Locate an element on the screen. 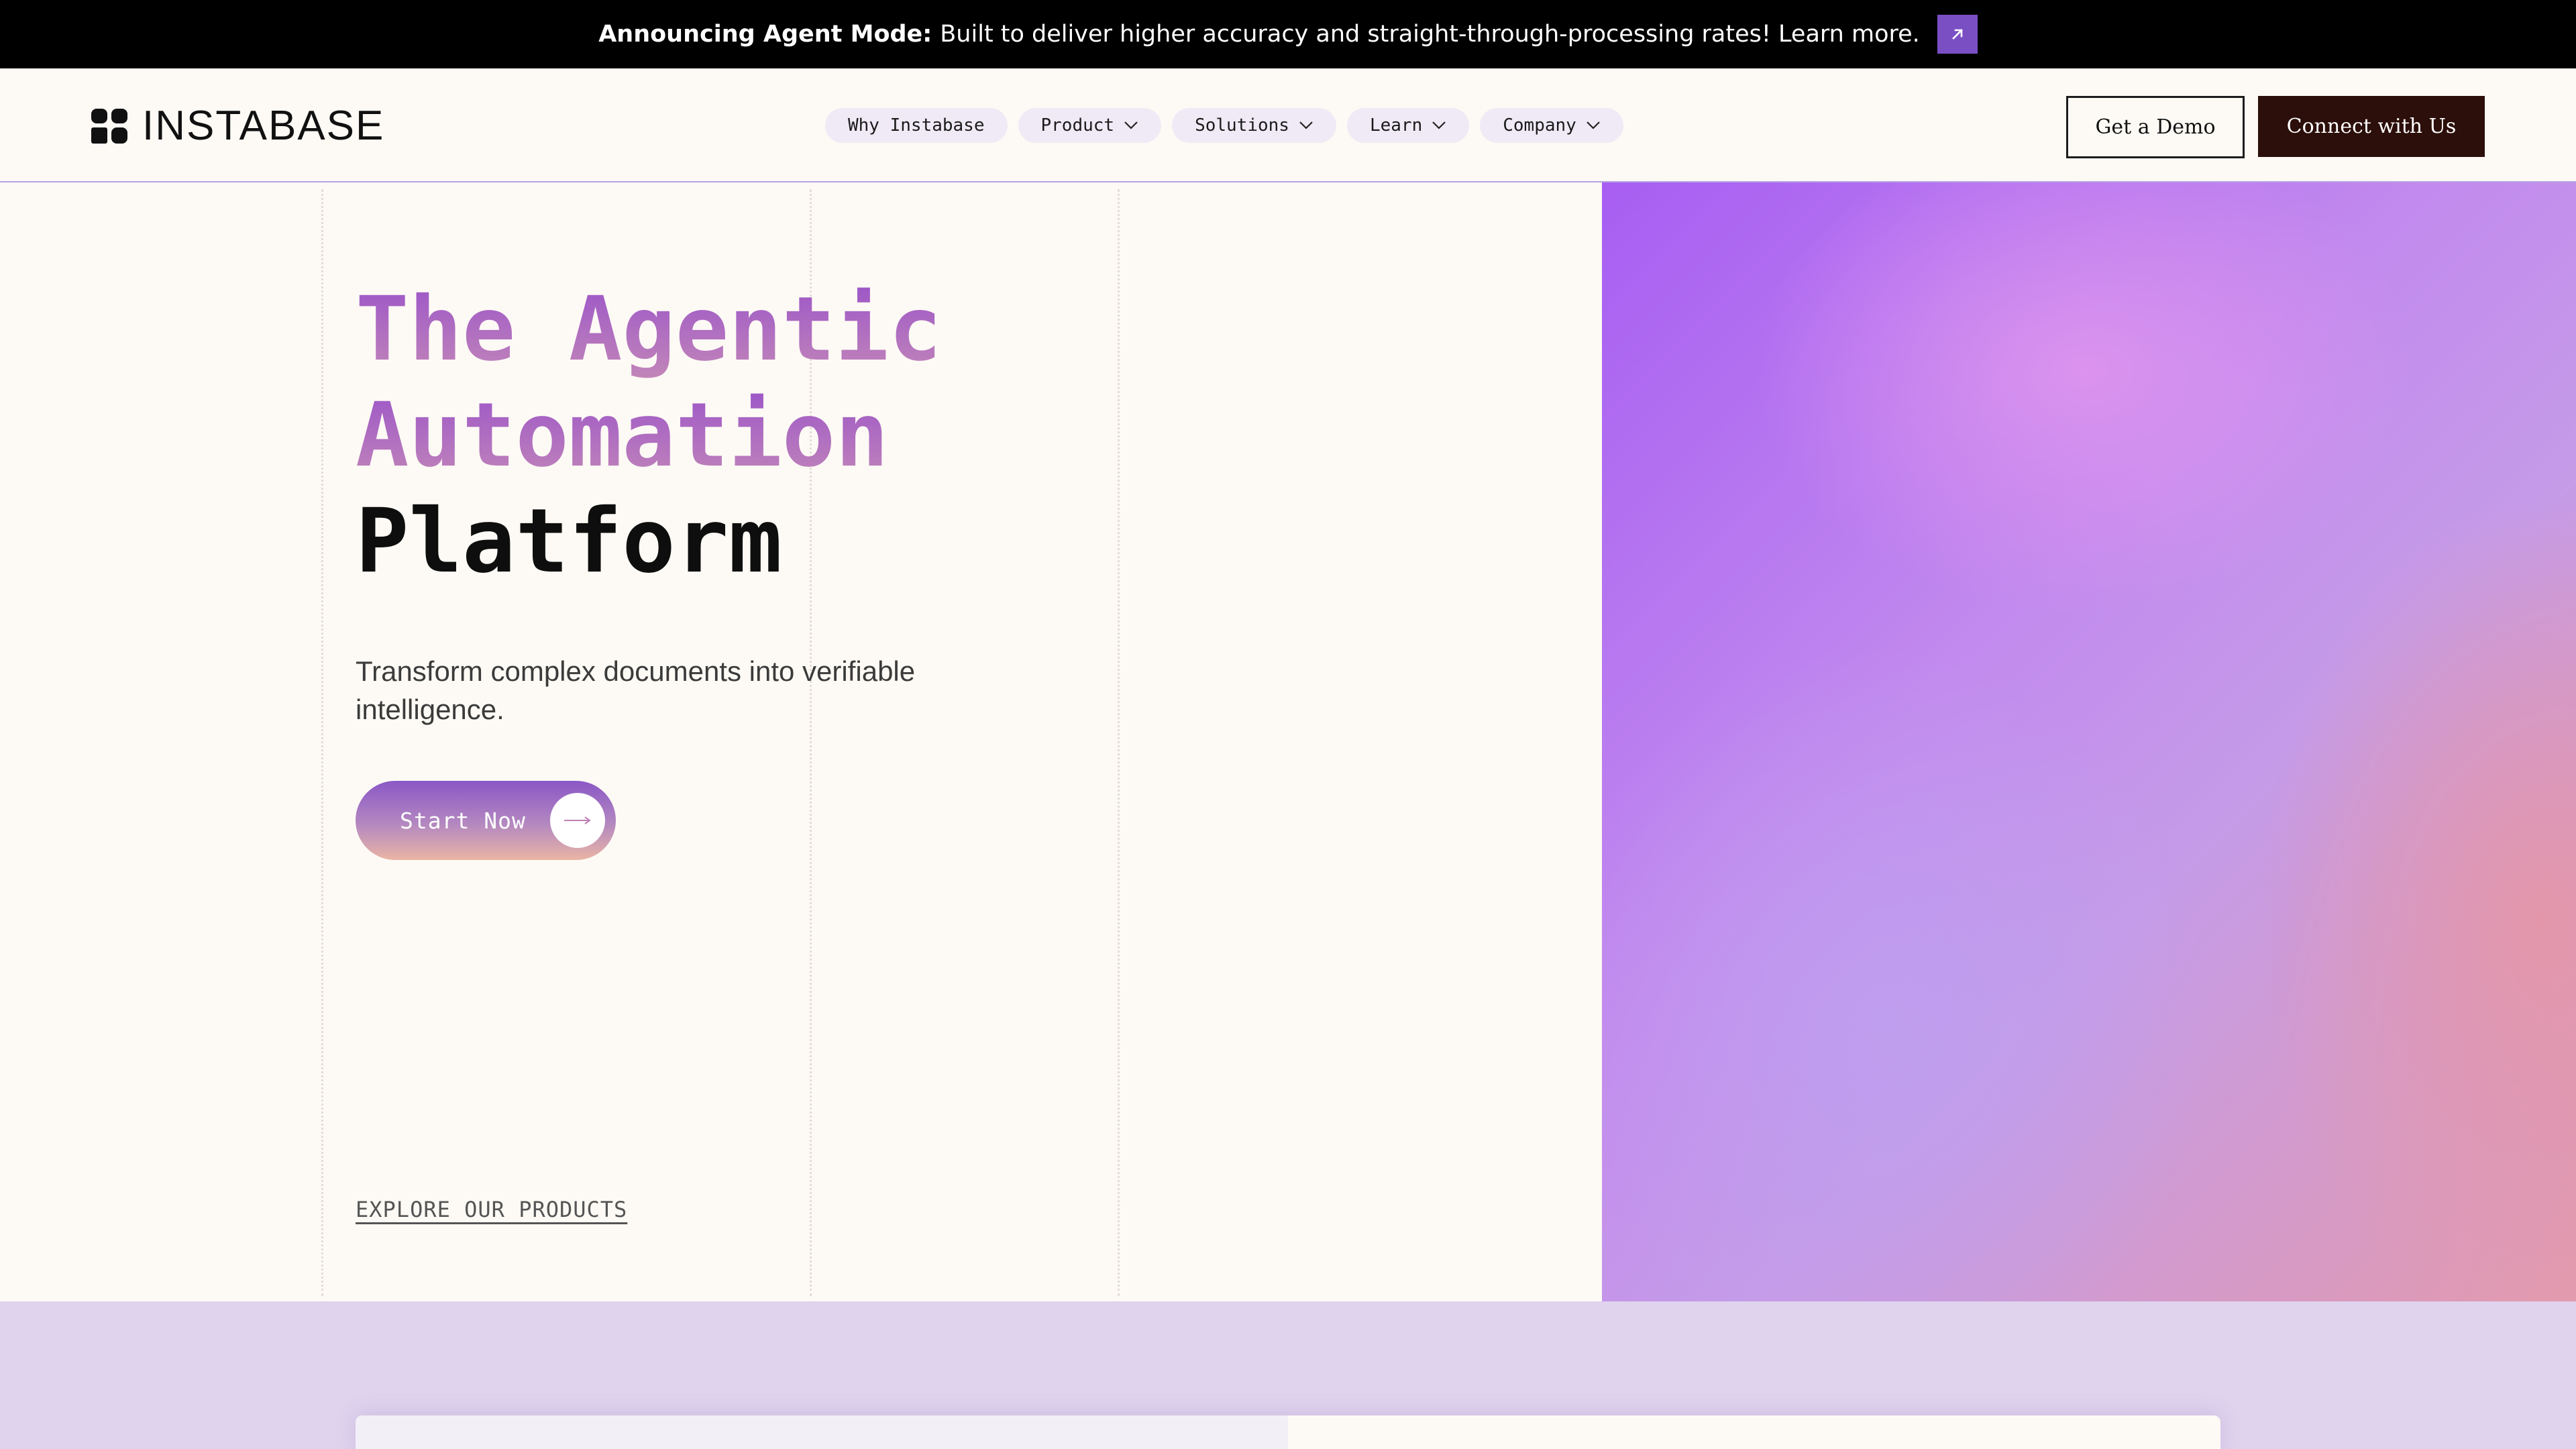  hero-title-line: Platform is located at coordinates (569, 541).